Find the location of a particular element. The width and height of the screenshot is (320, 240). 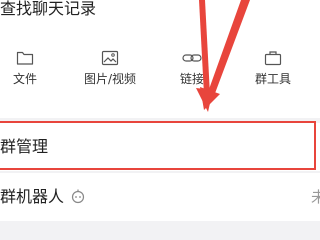

arrow-right-shaft is located at coordinates (229, 48).